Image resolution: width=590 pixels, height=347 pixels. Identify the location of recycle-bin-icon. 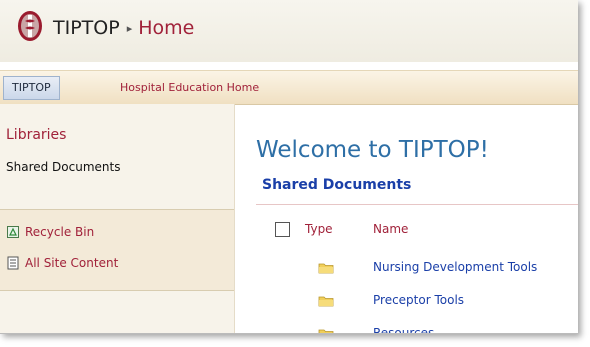
(13, 232).